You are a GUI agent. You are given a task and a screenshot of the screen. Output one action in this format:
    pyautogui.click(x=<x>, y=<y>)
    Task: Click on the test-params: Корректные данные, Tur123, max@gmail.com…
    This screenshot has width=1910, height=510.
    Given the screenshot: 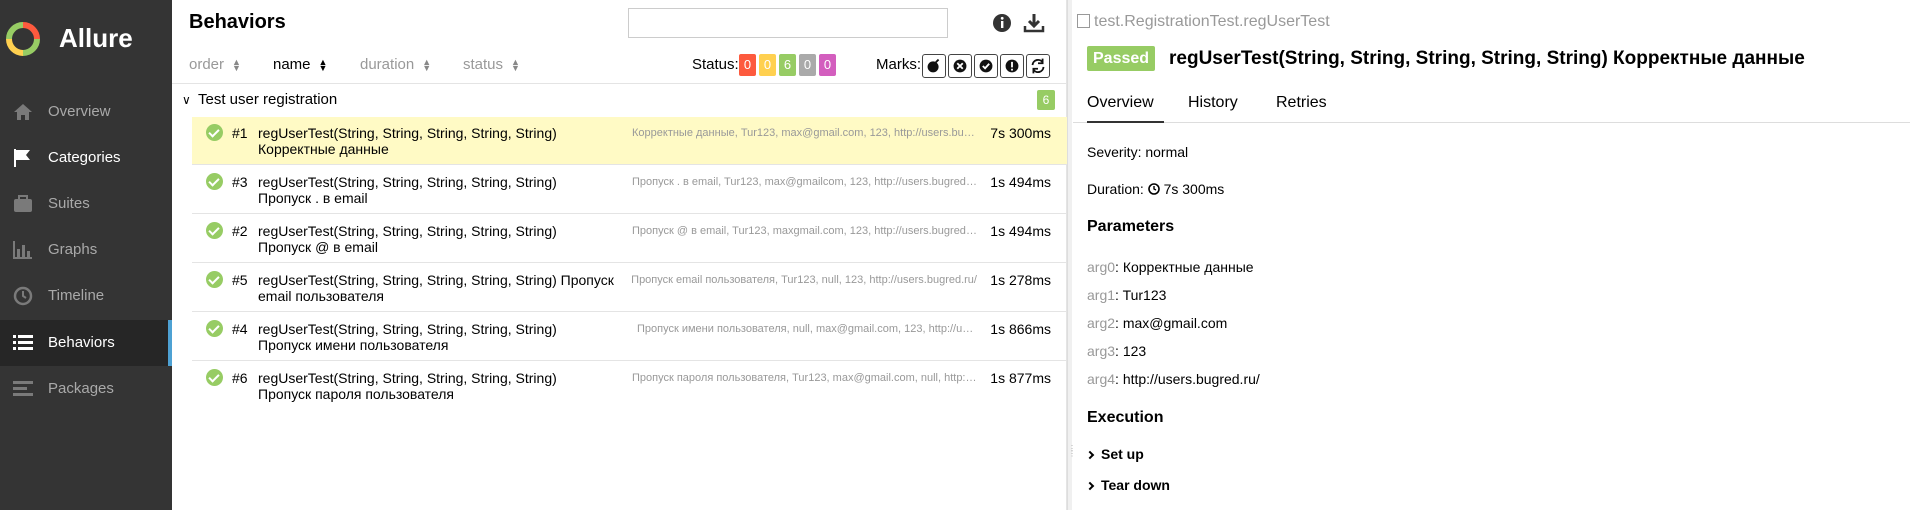 What is the action you would take?
    pyautogui.click(x=804, y=133)
    